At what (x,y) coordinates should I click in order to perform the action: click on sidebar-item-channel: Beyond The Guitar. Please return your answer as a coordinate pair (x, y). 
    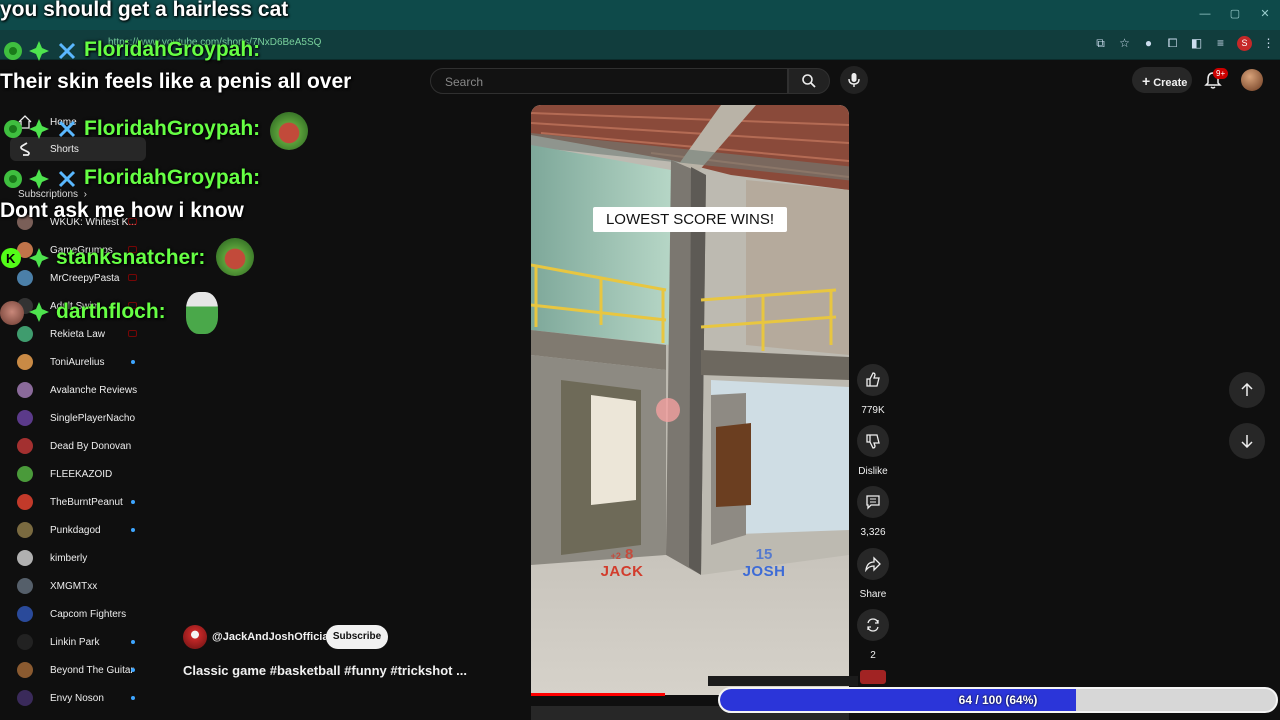
    Looking at the image, I should click on (82, 670).